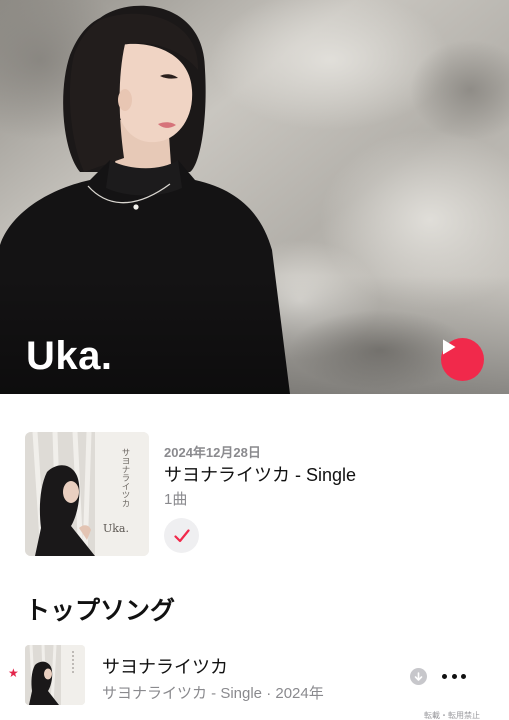 This screenshot has width=509, height=720. I want to click on song-artwork-image, so click(55, 675).